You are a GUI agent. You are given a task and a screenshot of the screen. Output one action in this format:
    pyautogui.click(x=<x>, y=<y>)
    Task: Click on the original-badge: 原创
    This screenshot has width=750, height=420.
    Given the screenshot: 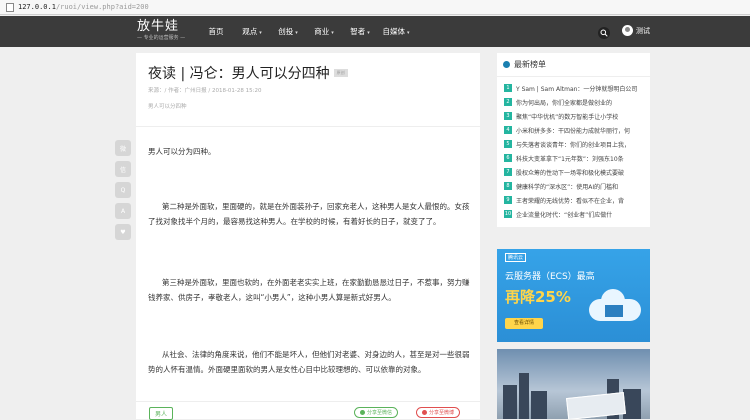 What is the action you would take?
    pyautogui.click(x=340, y=73)
    